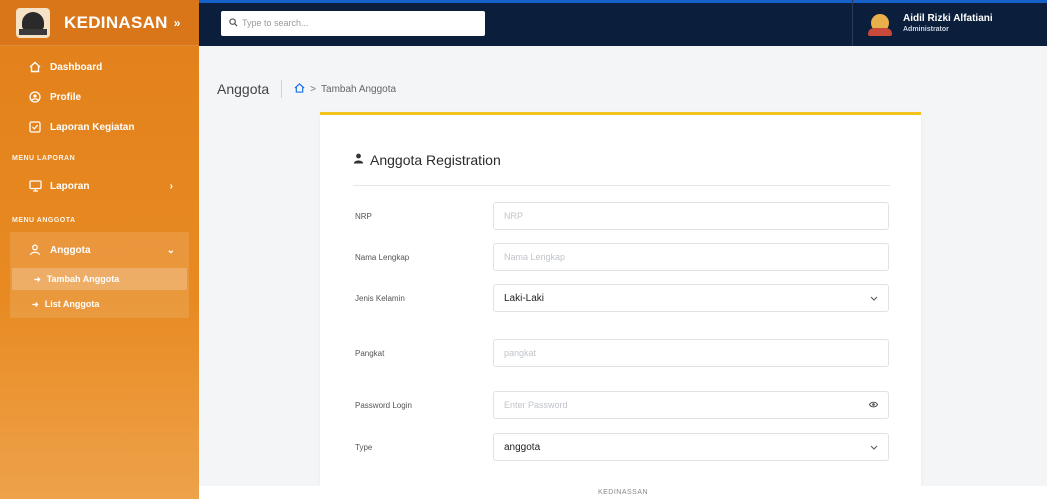 This screenshot has width=1047, height=499. I want to click on form-row-nama: Nama Lengkap, so click(622, 257).